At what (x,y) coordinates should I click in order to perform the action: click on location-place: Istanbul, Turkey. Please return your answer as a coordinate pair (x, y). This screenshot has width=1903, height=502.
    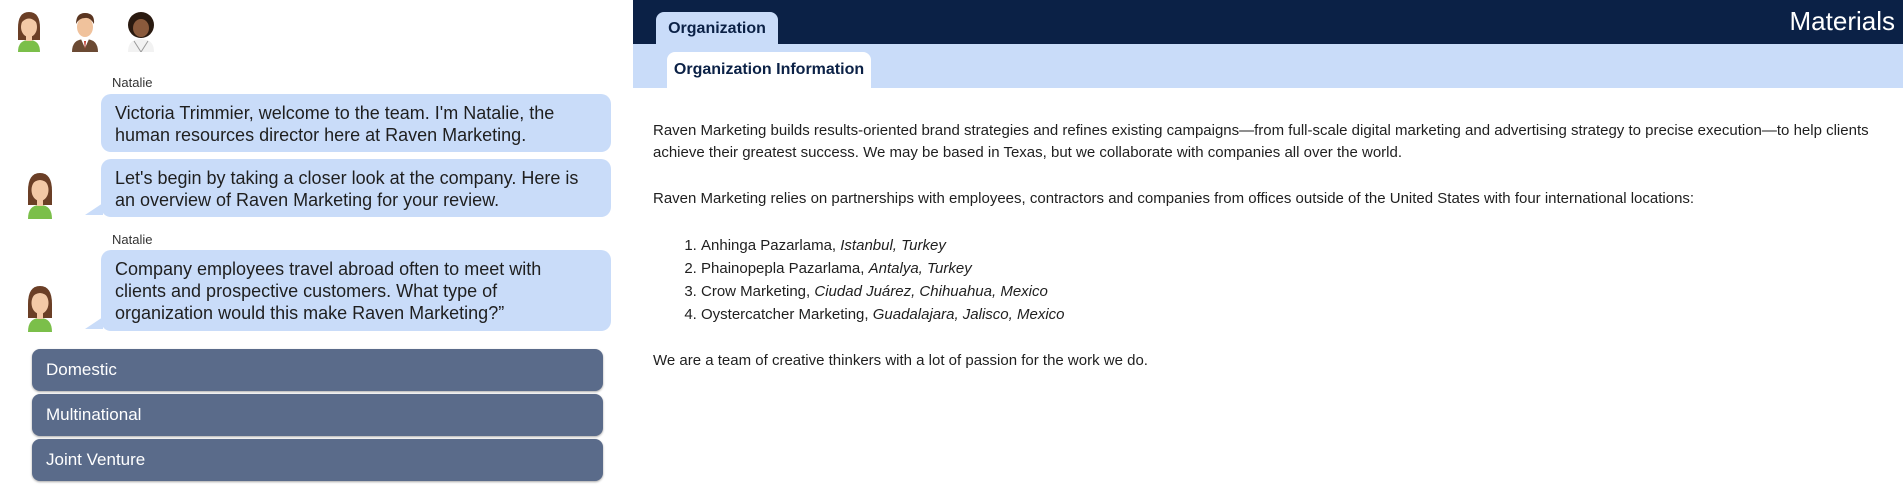
    Looking at the image, I should click on (893, 245).